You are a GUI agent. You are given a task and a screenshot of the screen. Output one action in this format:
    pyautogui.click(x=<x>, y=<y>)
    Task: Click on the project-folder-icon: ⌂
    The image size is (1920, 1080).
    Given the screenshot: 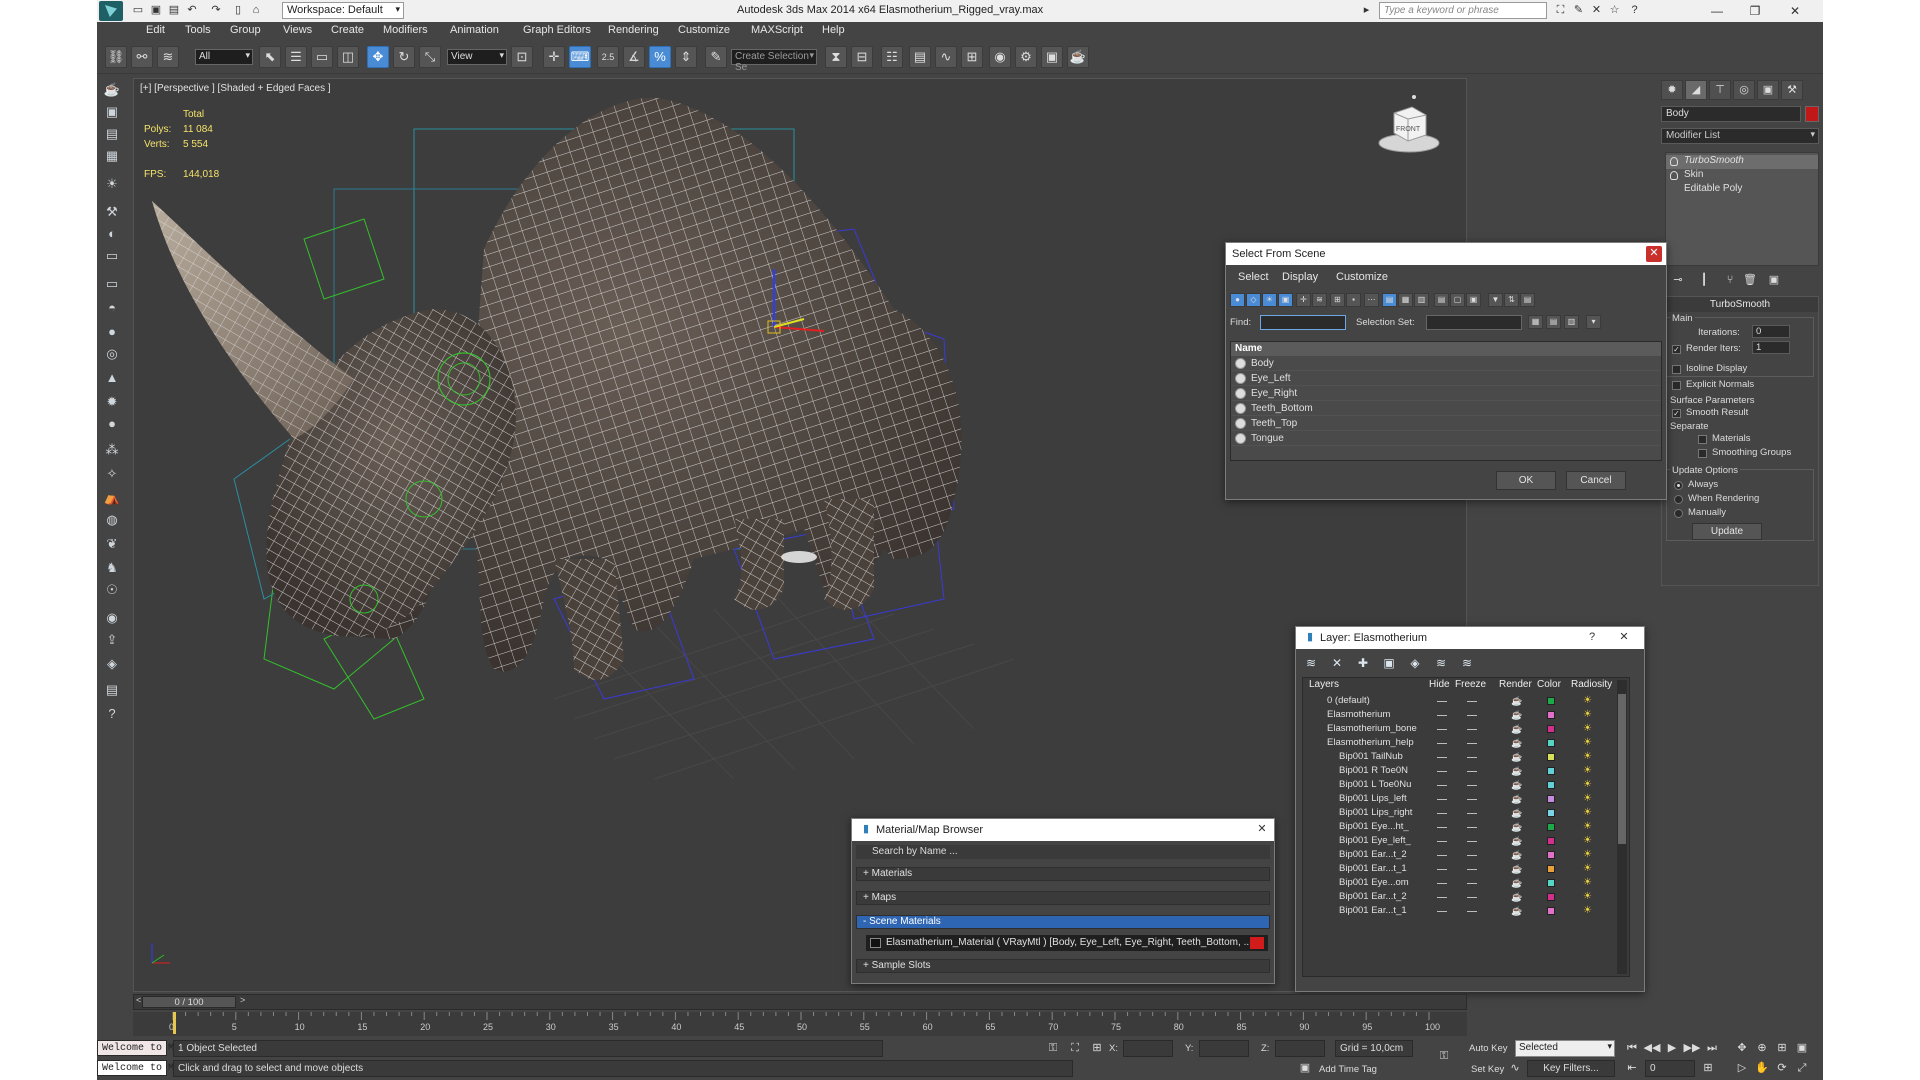 What is the action you would take?
    pyautogui.click(x=256, y=10)
    